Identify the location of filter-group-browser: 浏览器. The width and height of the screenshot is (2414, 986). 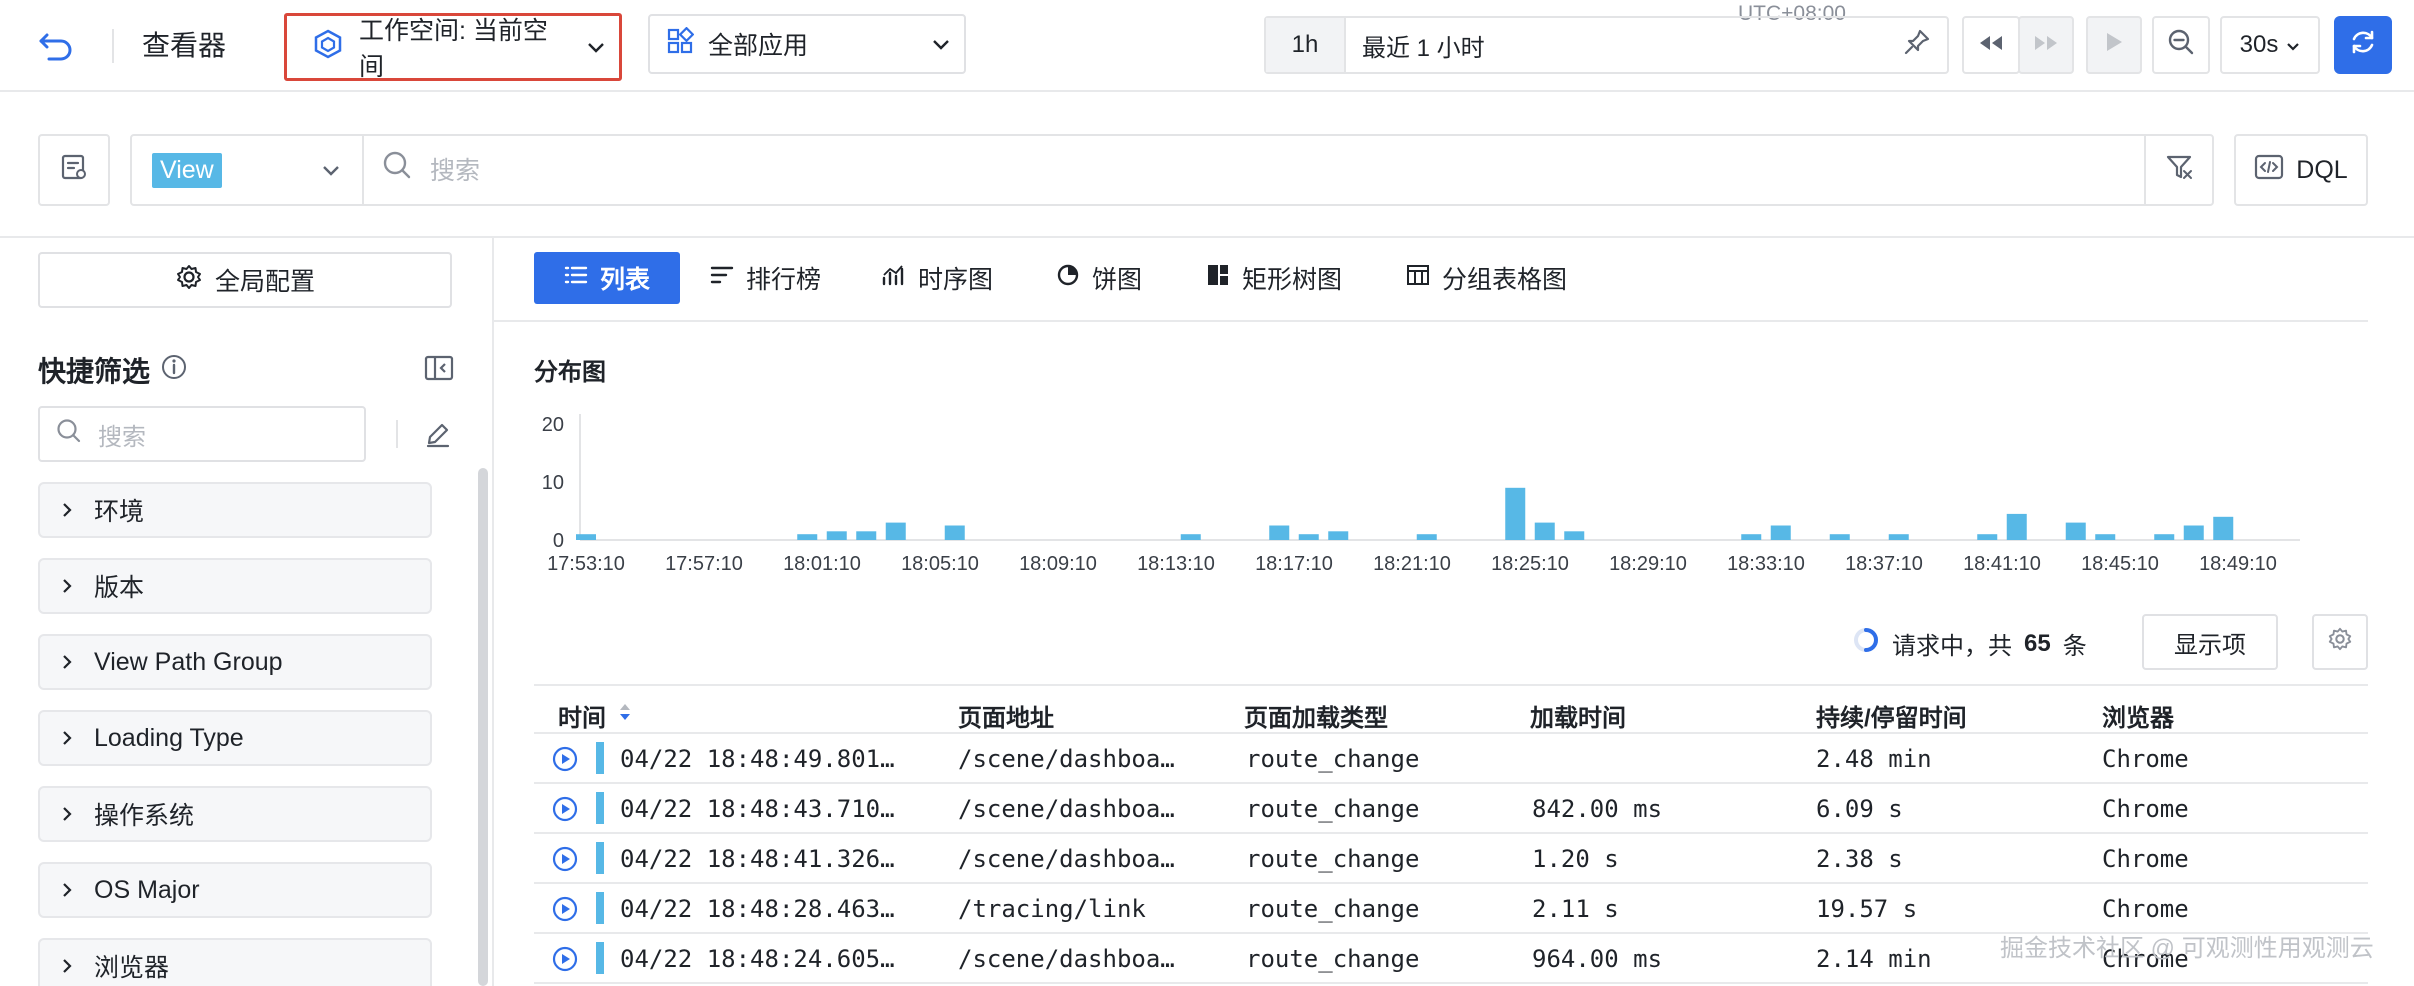
(235, 962).